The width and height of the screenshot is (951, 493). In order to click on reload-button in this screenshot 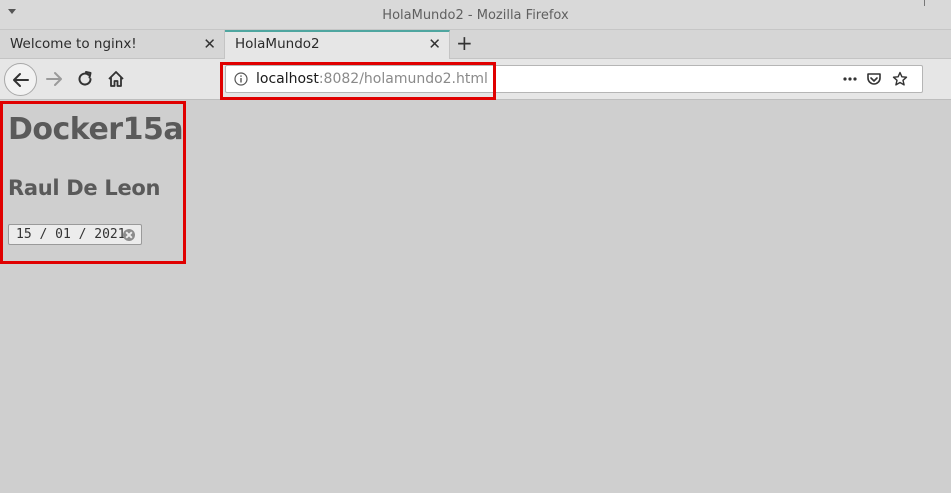, I will do `click(85, 81)`.